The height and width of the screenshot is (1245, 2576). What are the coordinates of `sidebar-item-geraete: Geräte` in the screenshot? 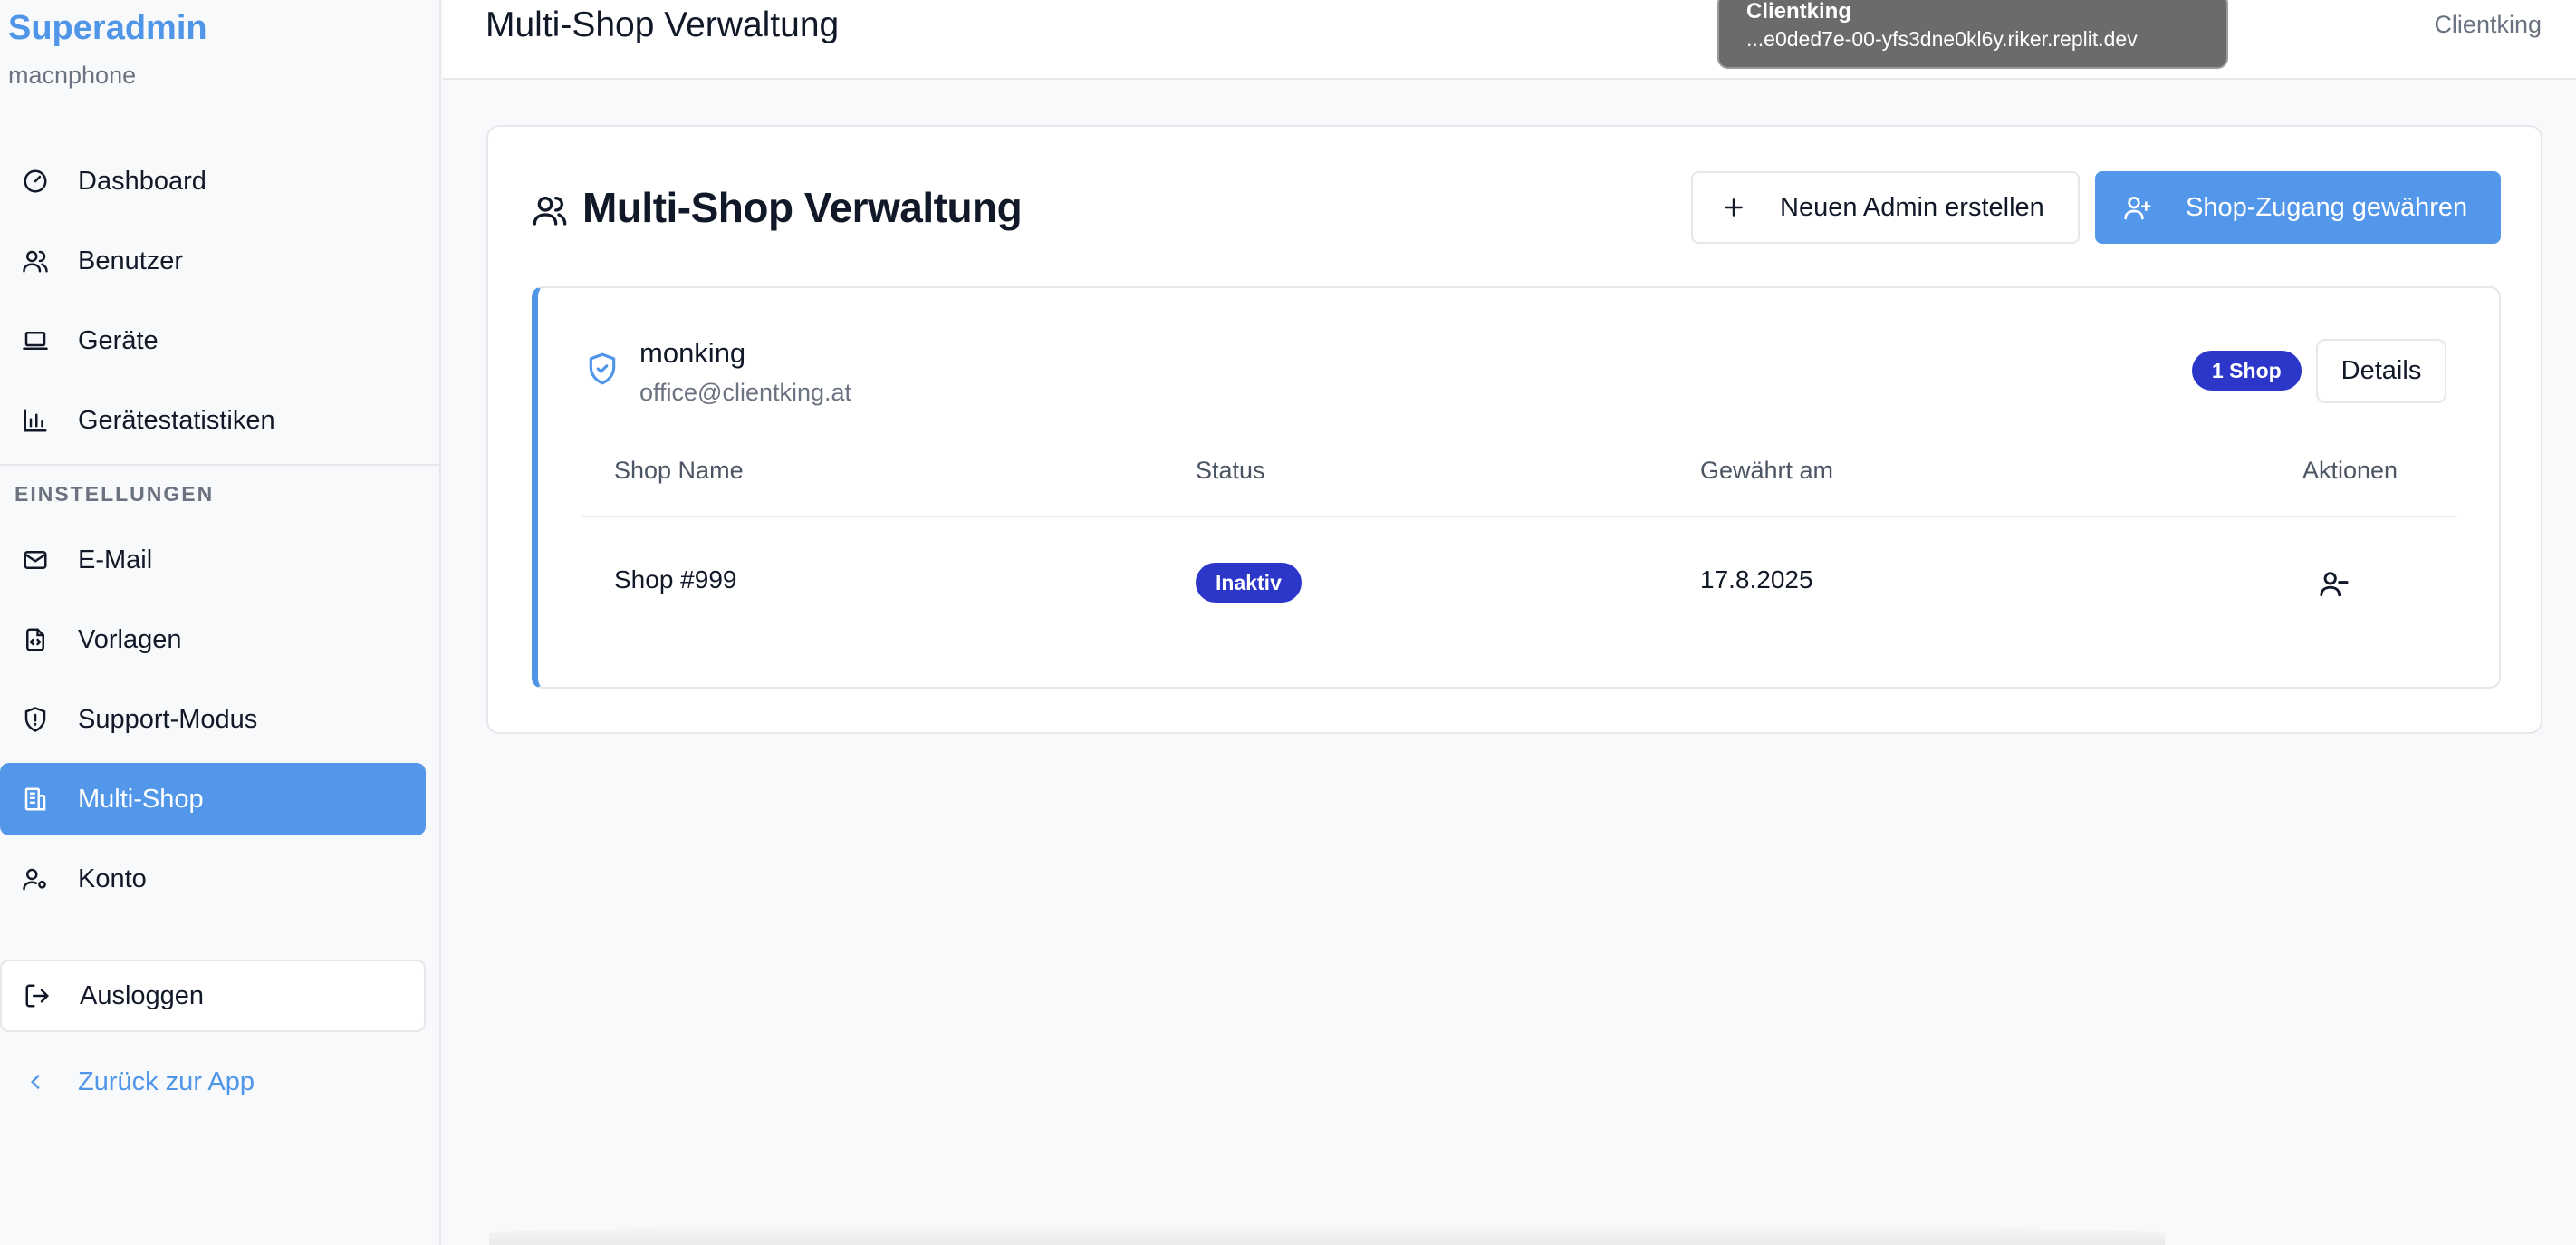 It's located at (213, 340).